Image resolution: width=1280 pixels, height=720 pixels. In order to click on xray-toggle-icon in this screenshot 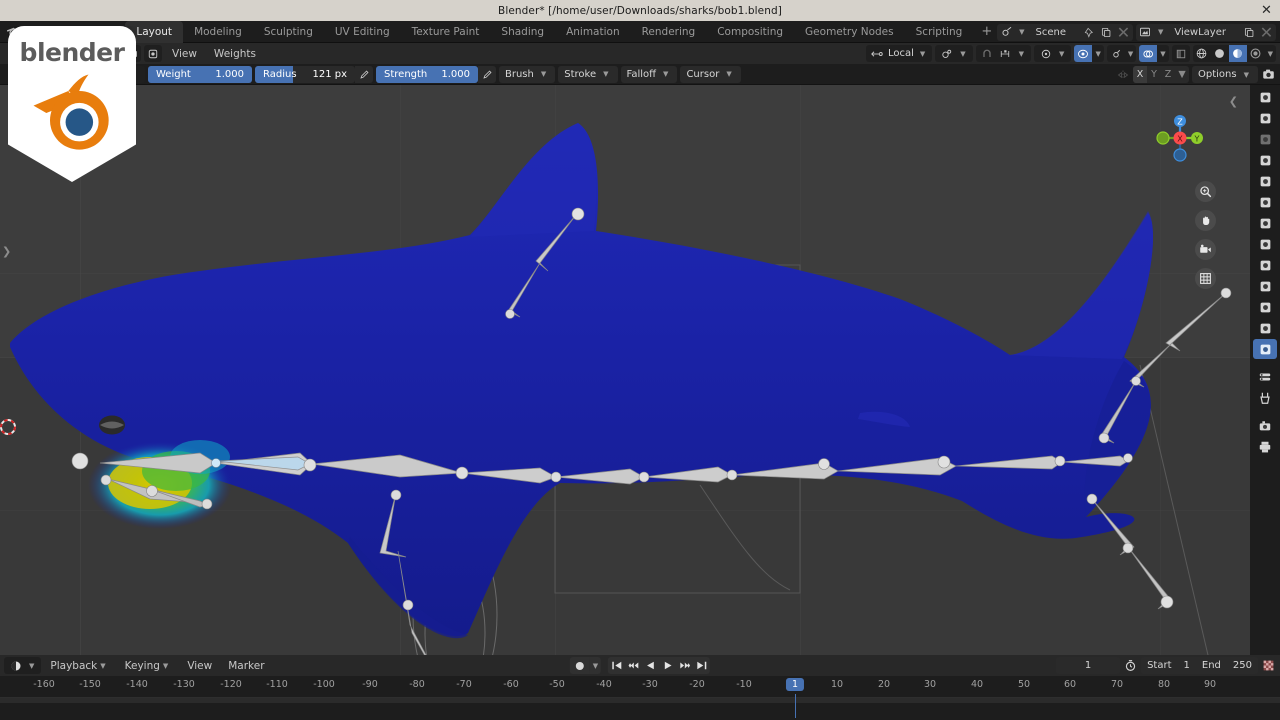, I will do `click(1083, 53)`.